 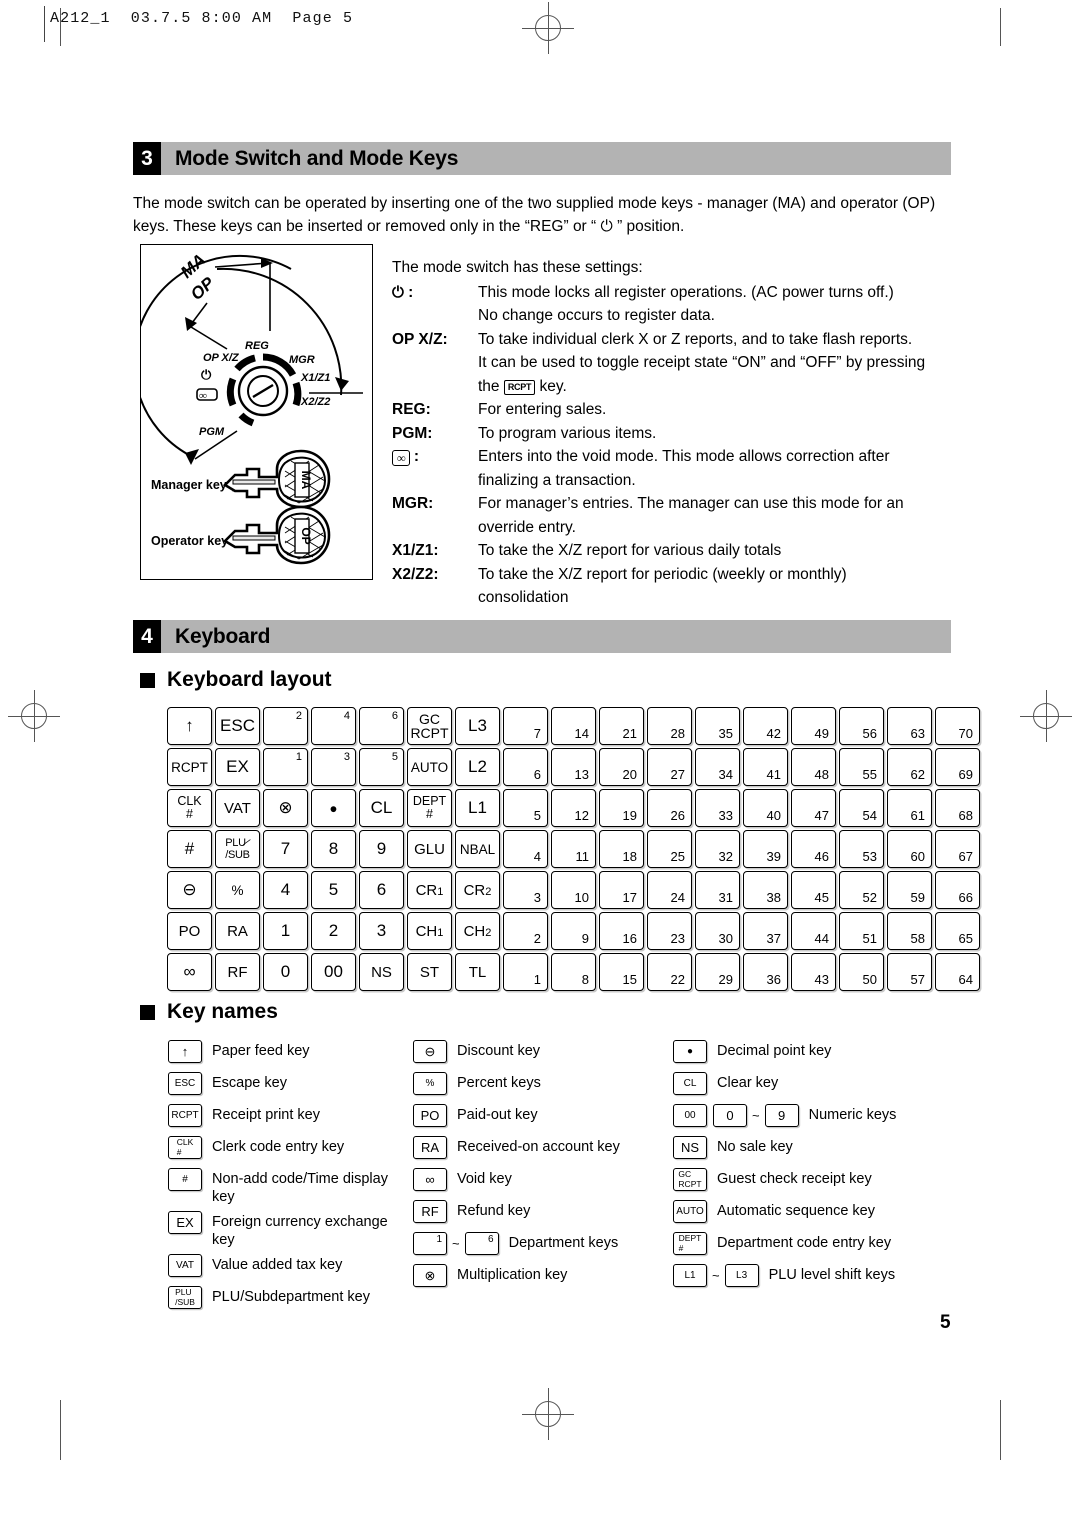 What do you see at coordinates (477, 808) in the screenshot?
I see `key-level-1: L1` at bounding box center [477, 808].